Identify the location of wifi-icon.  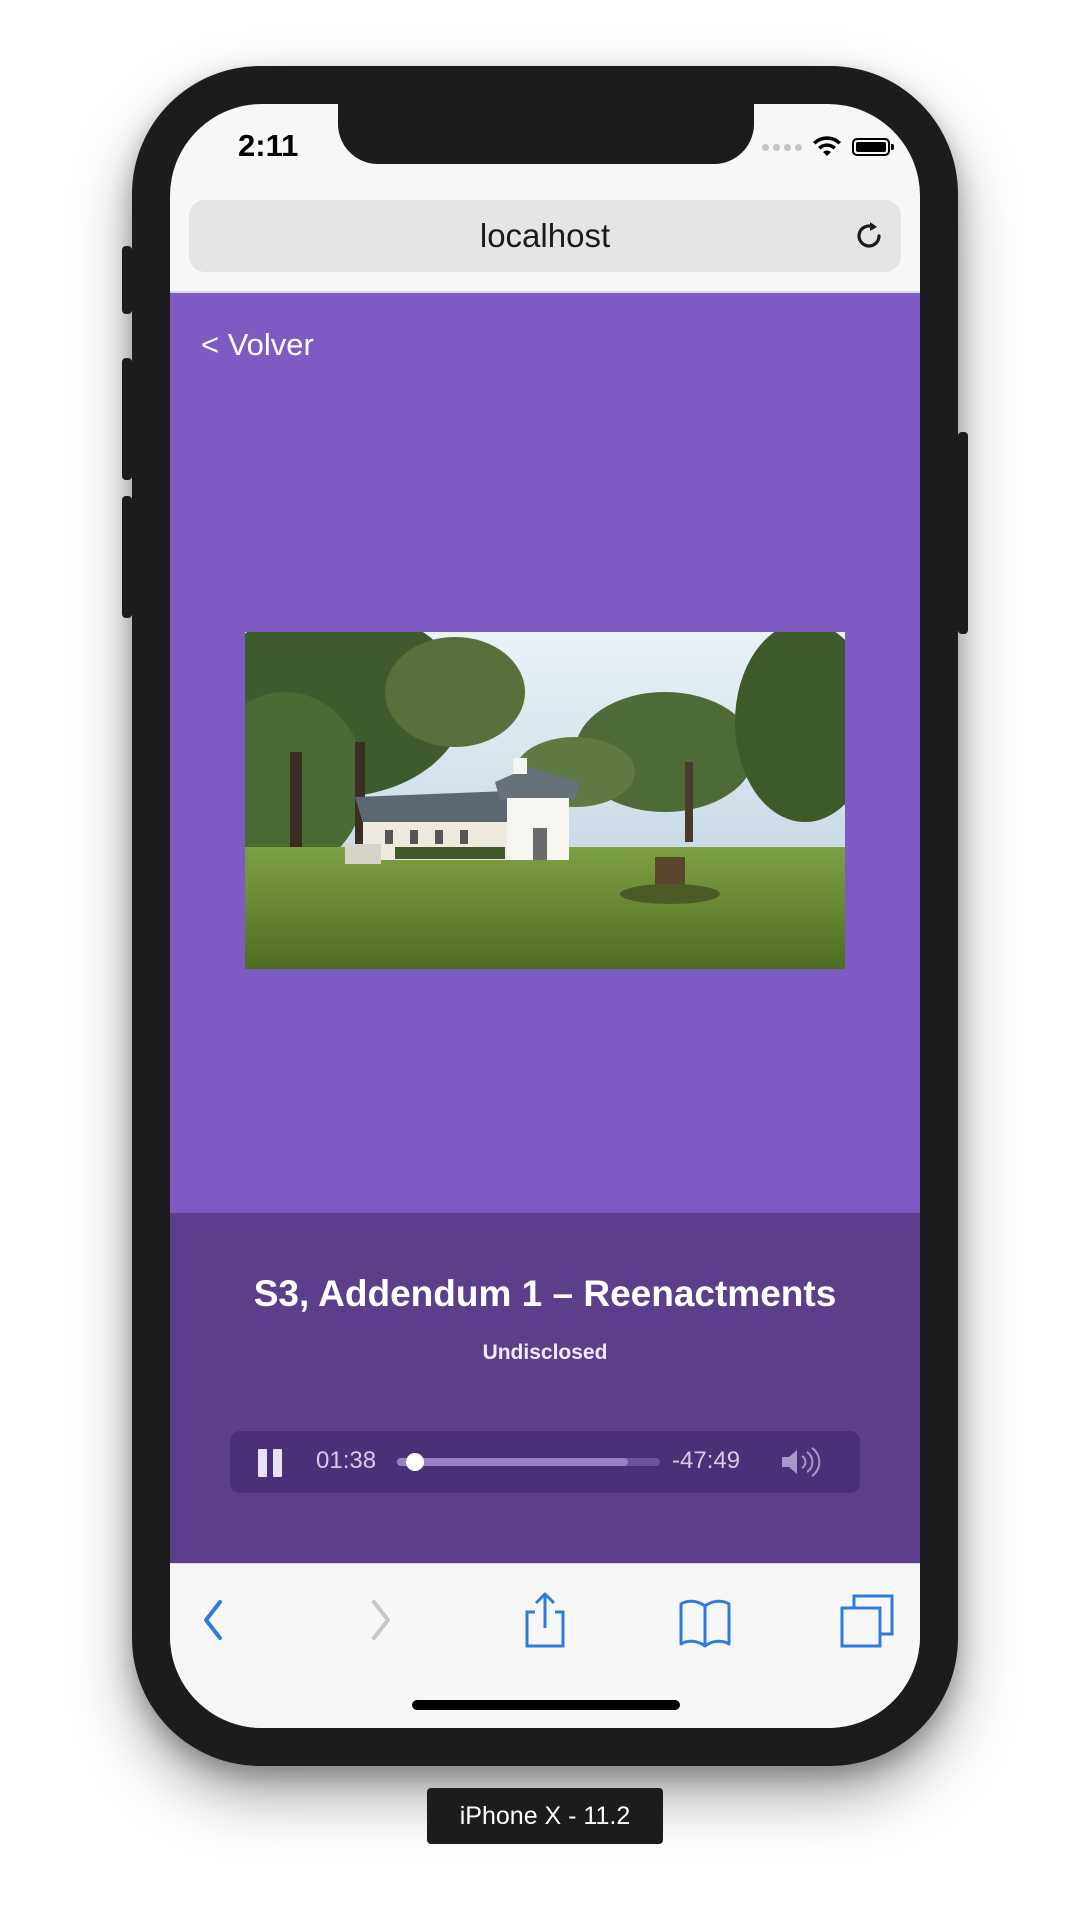
(827, 146).